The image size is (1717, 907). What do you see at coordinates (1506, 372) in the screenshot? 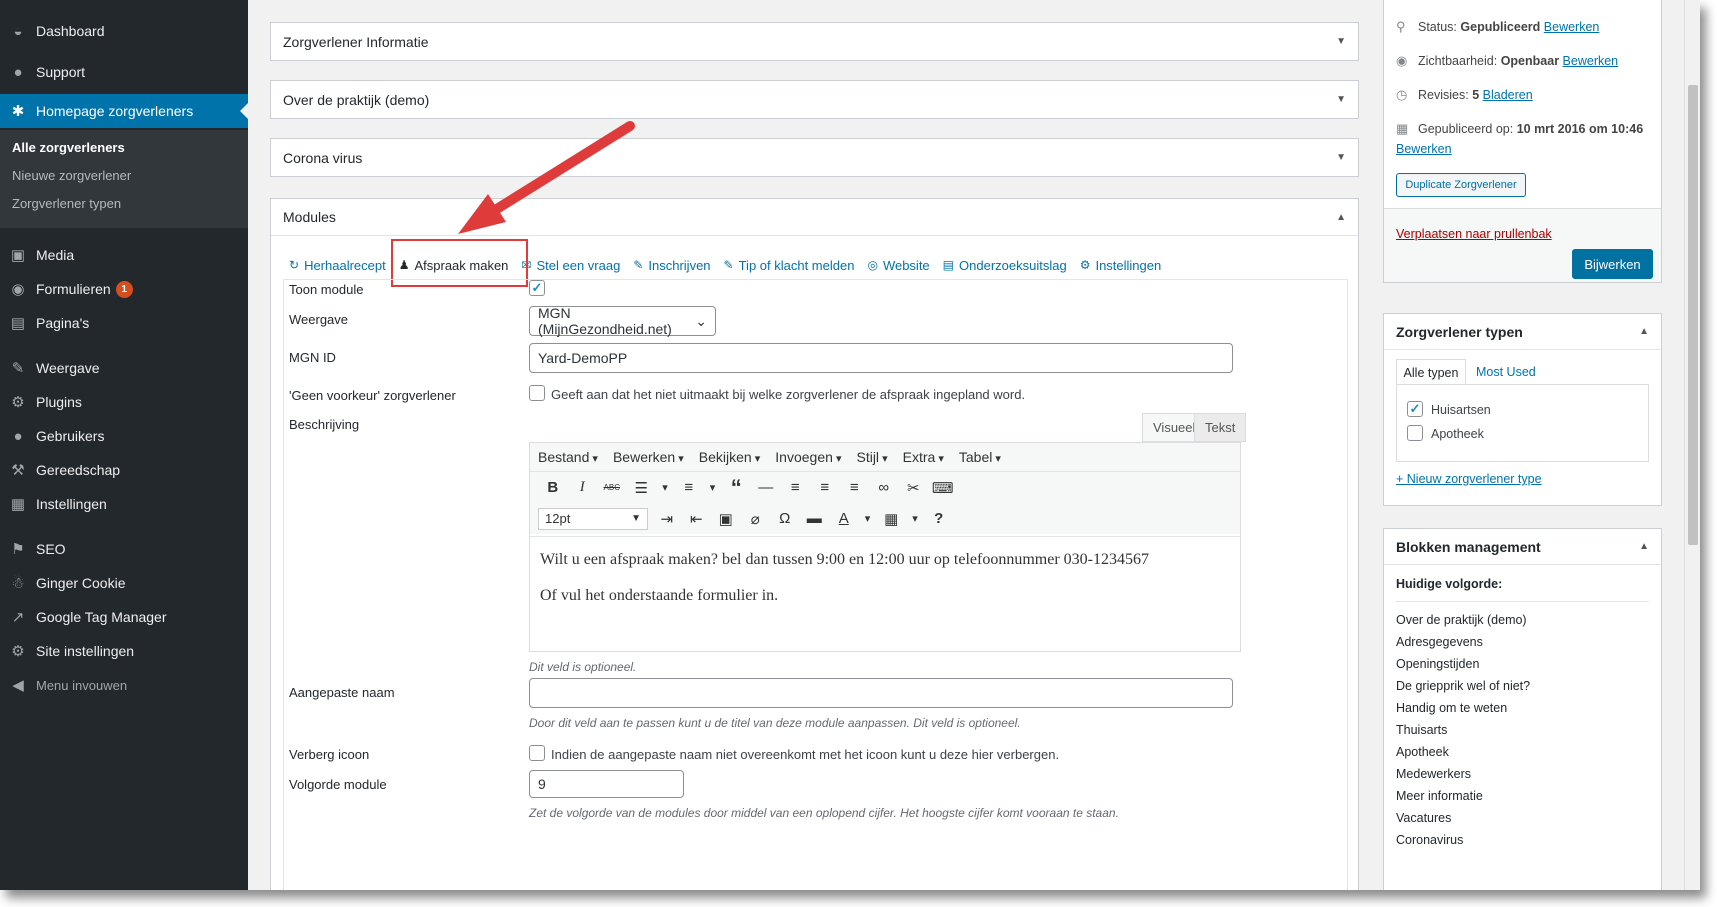
I see `tab-most-used: Most Used` at bounding box center [1506, 372].